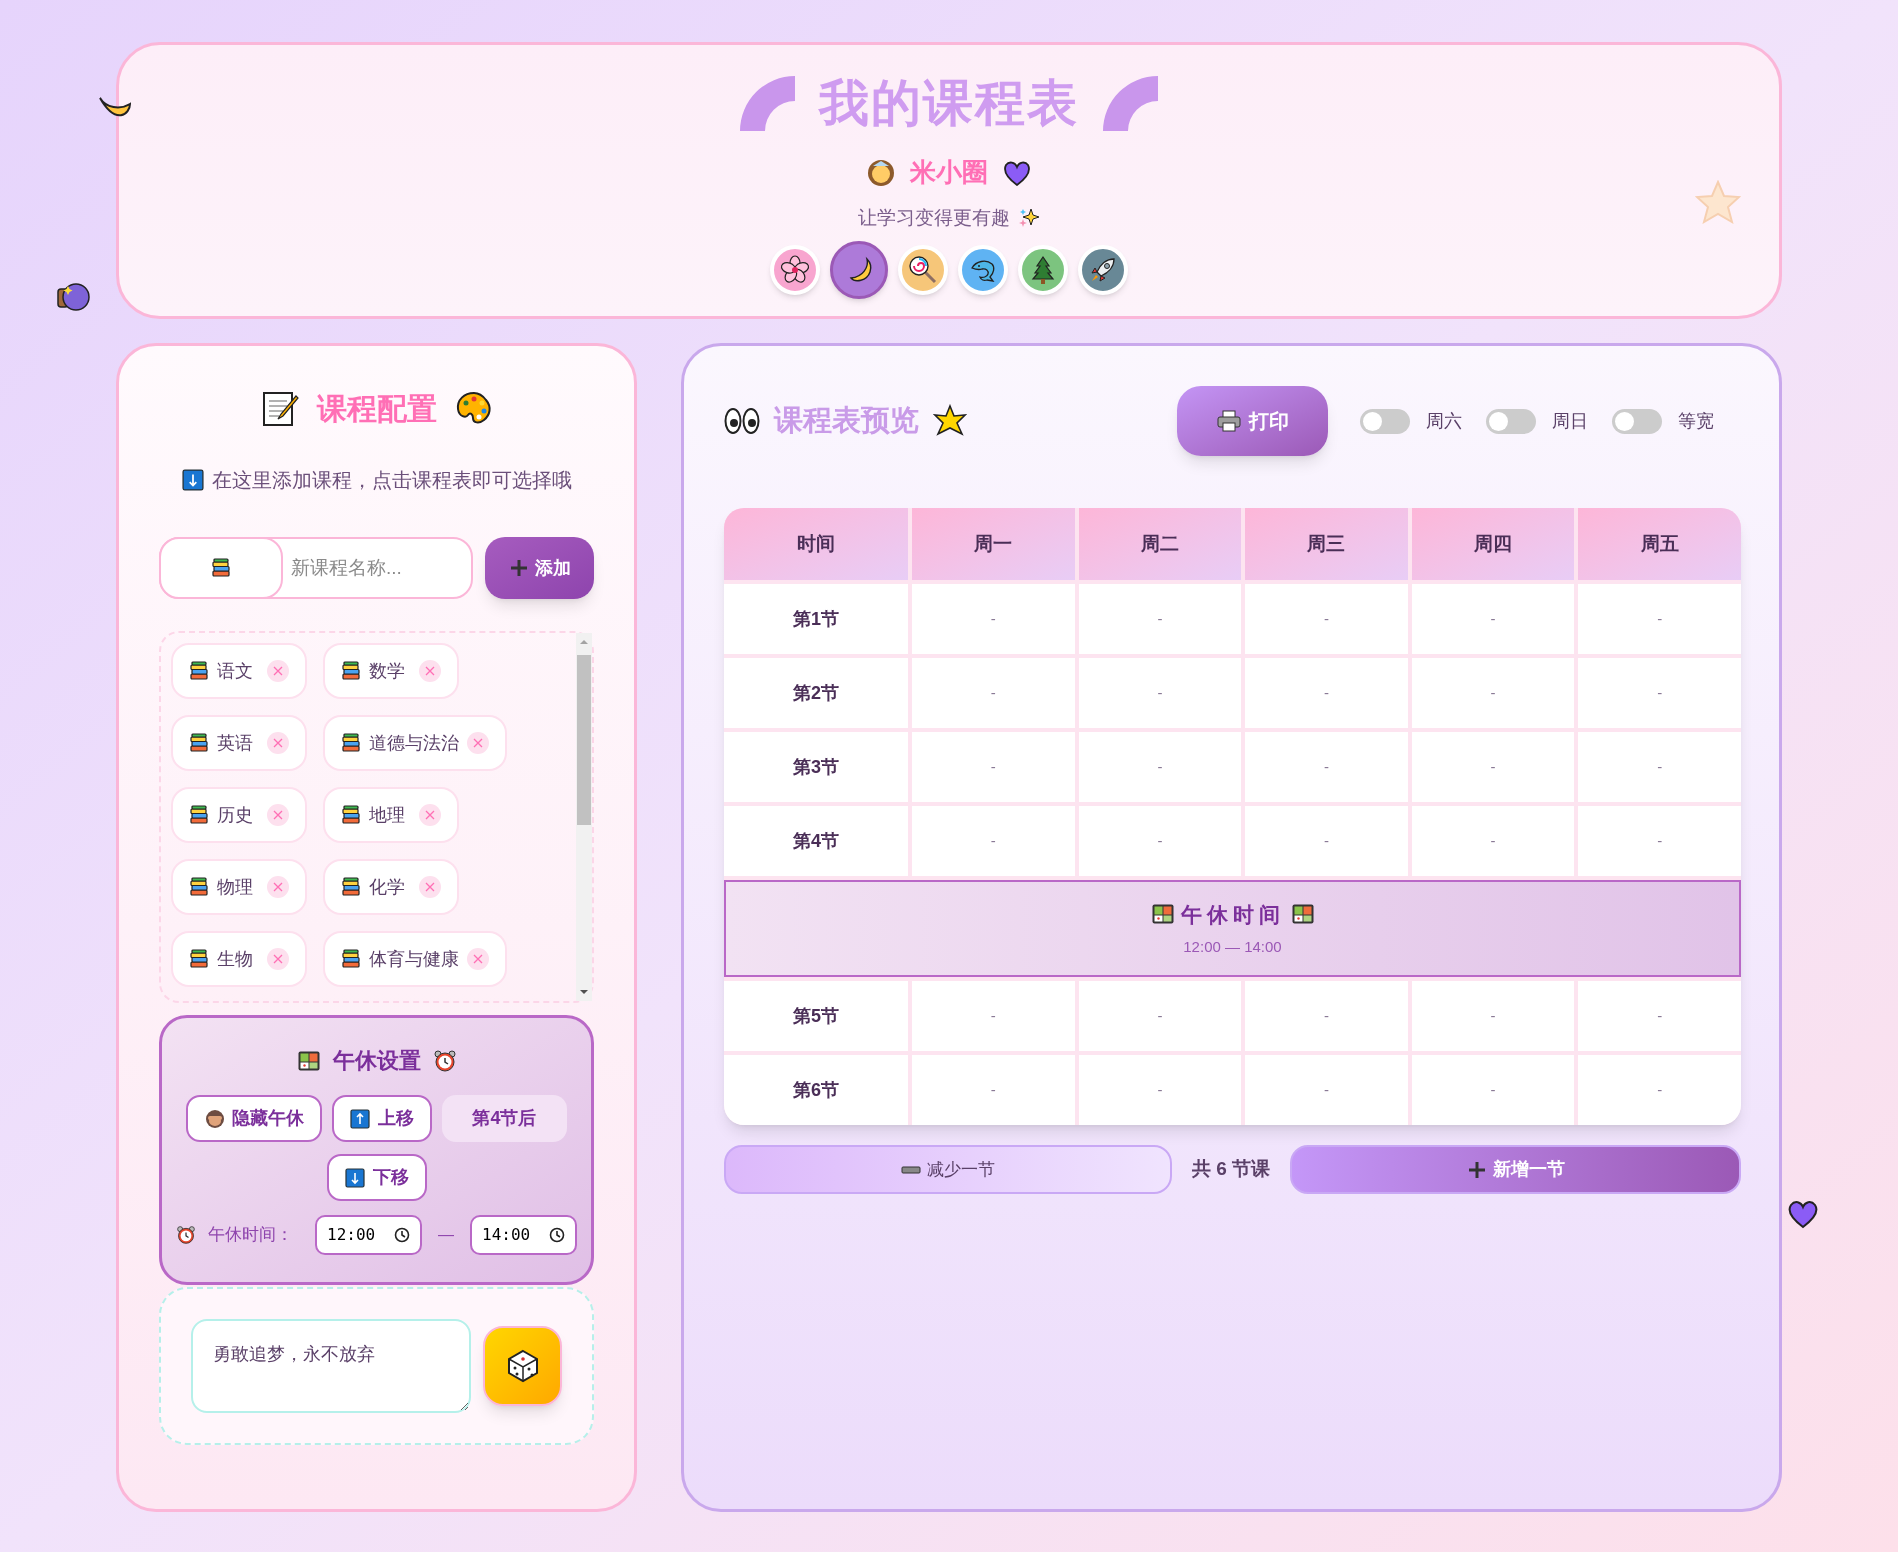  I want to click on course-chip: 数学, so click(391, 671).